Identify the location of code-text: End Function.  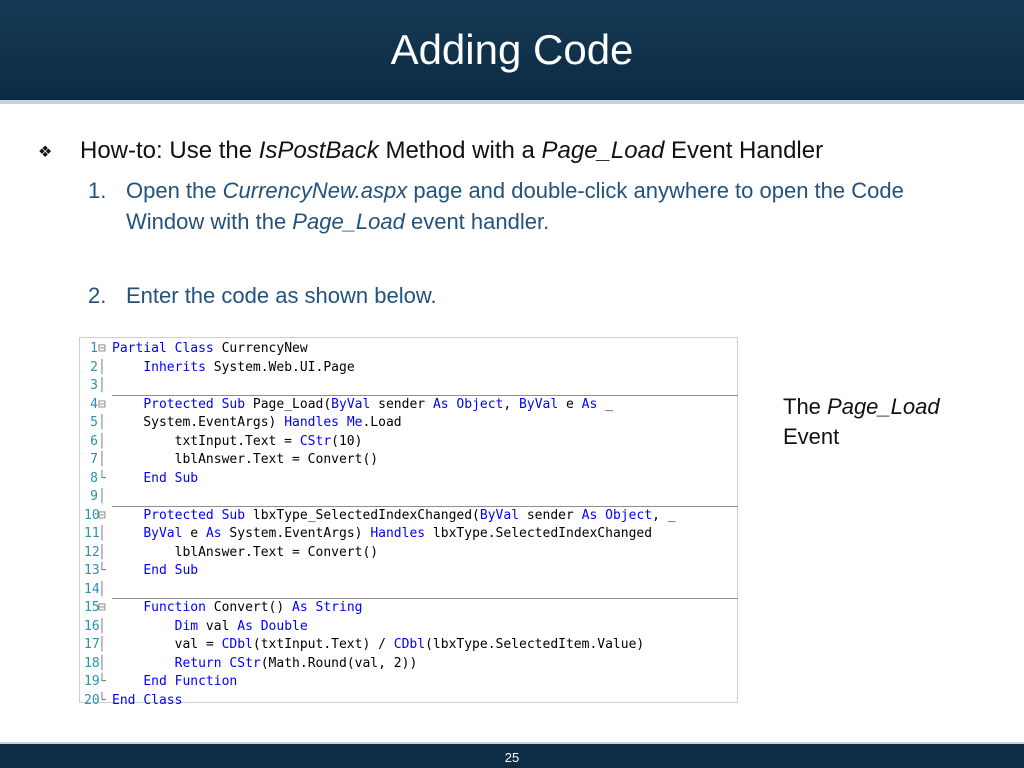
(190, 681).